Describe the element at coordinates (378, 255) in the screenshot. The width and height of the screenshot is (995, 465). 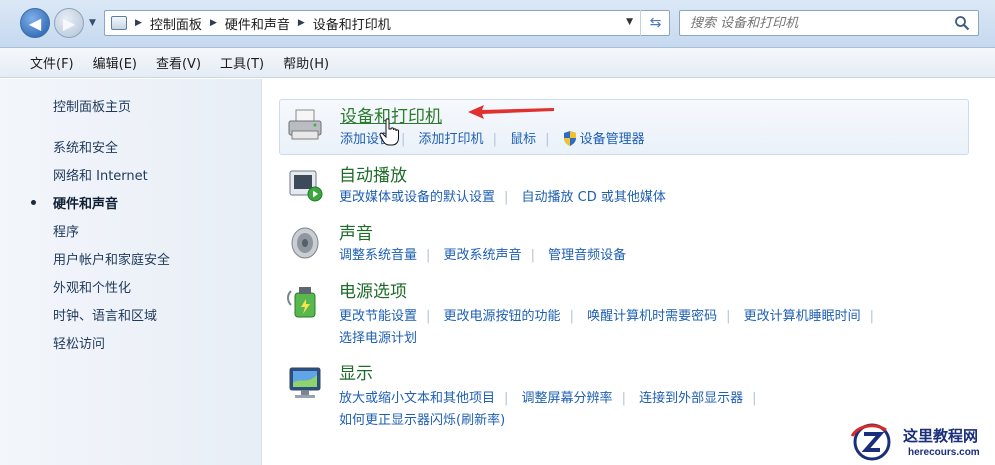
I see `link-adjust-volume: 调整系统音量` at that location.